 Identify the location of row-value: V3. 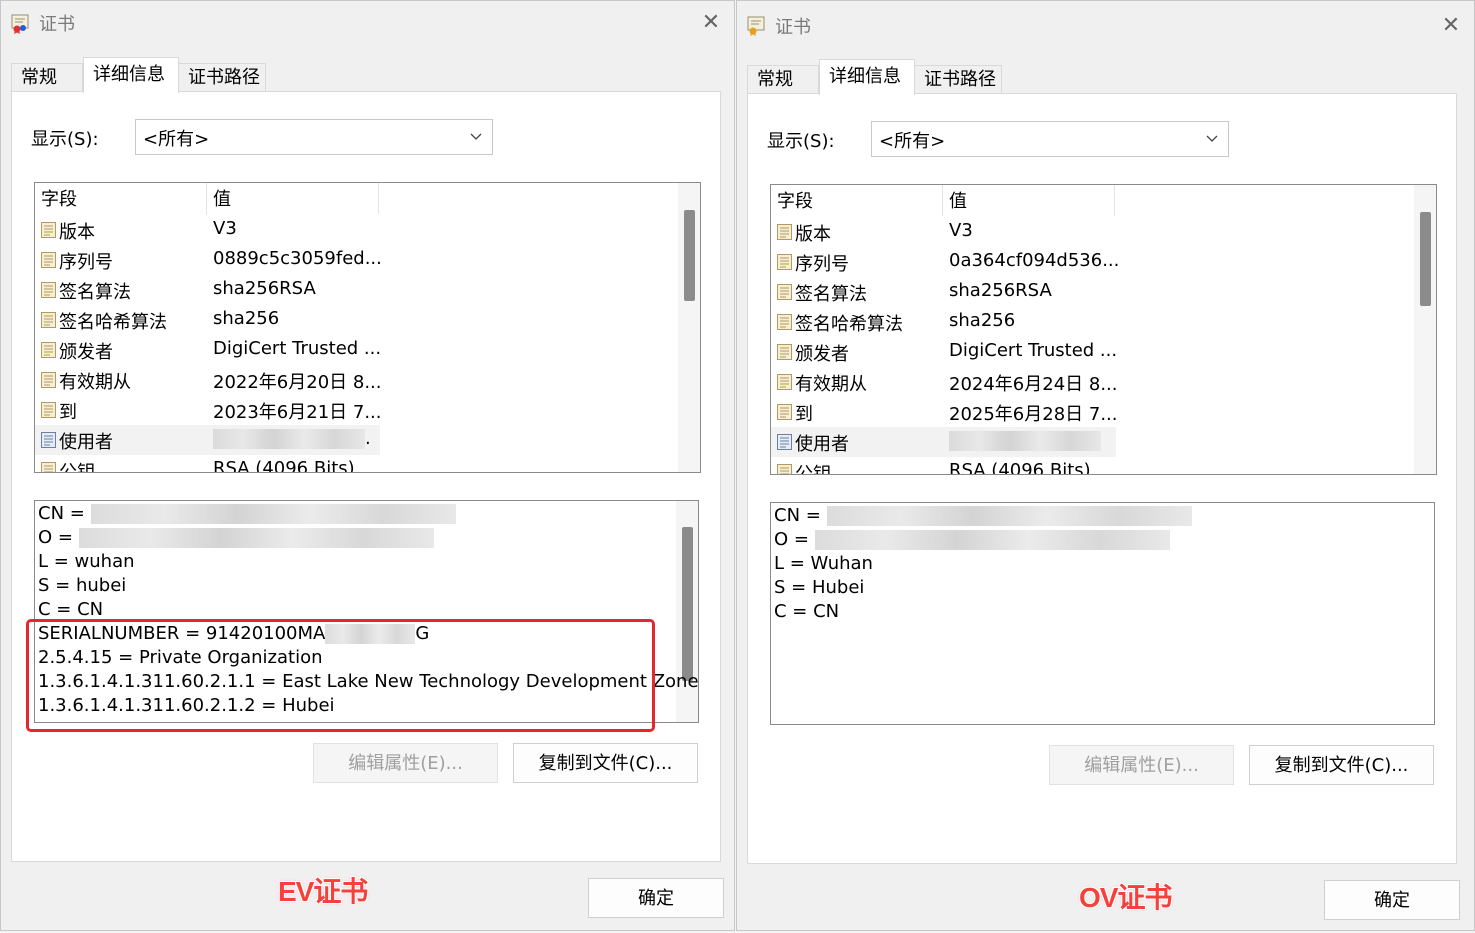
(961, 230).